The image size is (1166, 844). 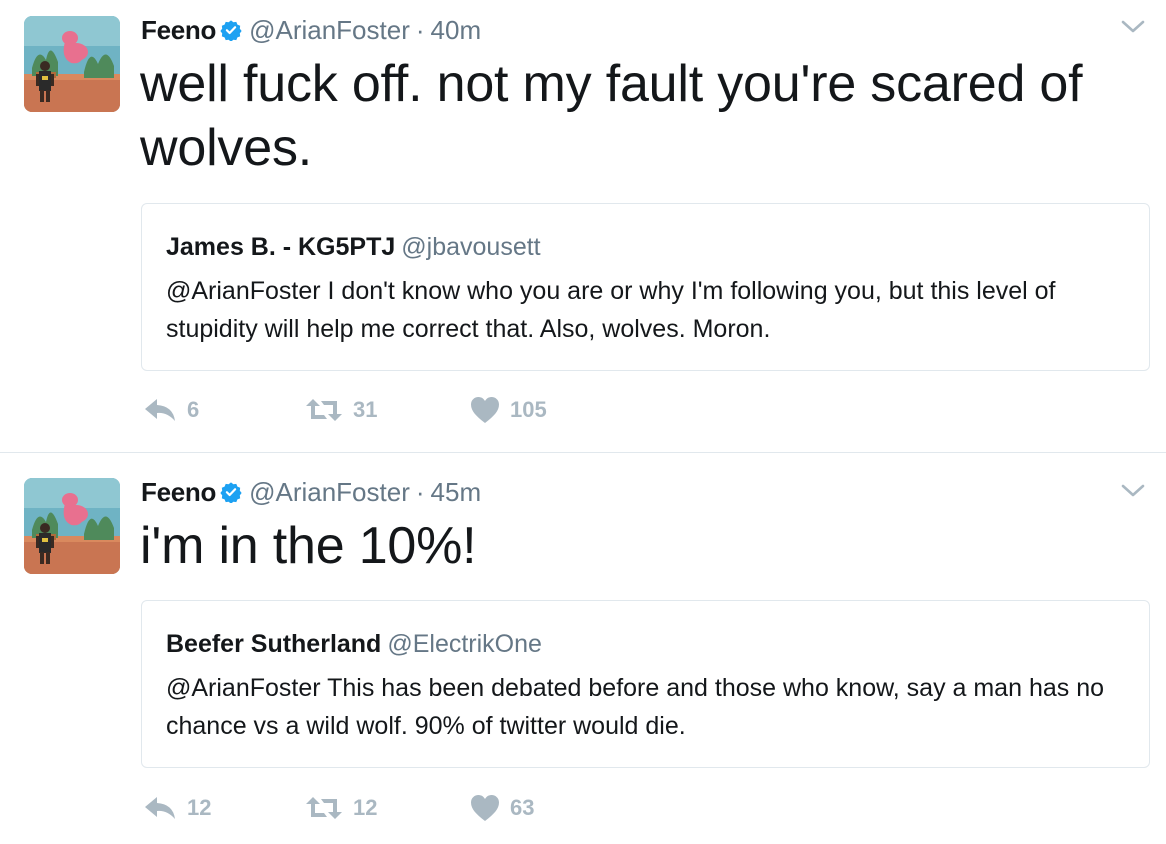 I want to click on tweet-timestamp: 45m, so click(x=456, y=492).